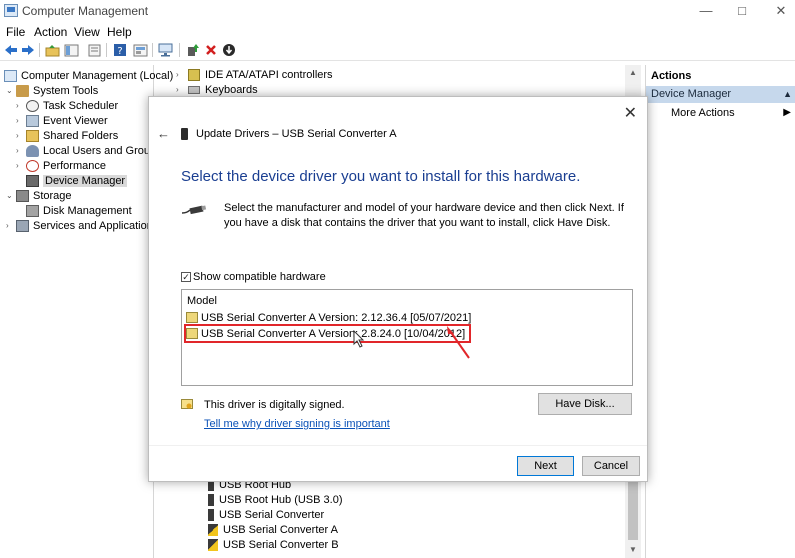 This screenshot has height=558, width=795. I want to click on back-icon, so click(10, 50).